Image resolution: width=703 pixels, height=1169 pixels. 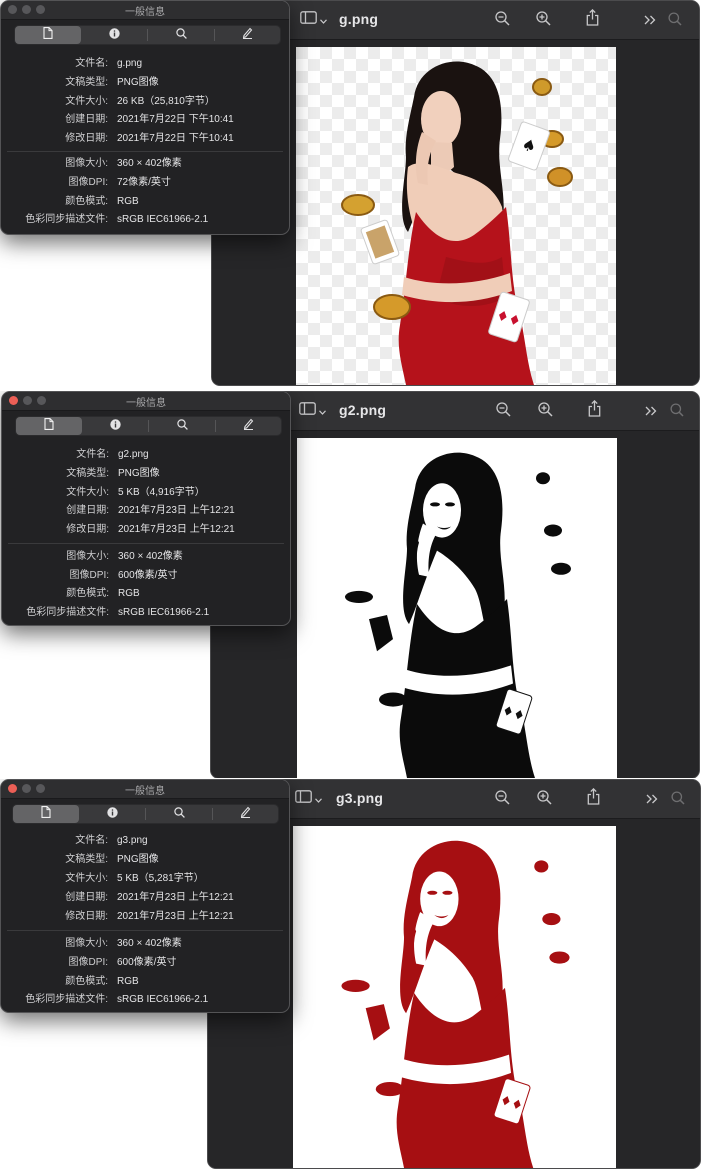 I want to click on info-row: 文件大小: 5 KB（5,281字节）, so click(x=145, y=879).